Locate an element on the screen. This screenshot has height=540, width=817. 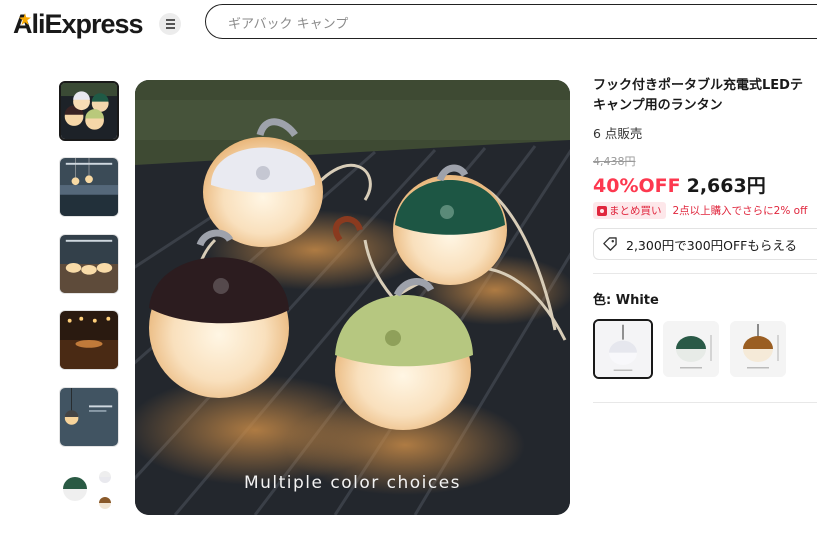
color-option-brown is located at coordinates (758, 349).